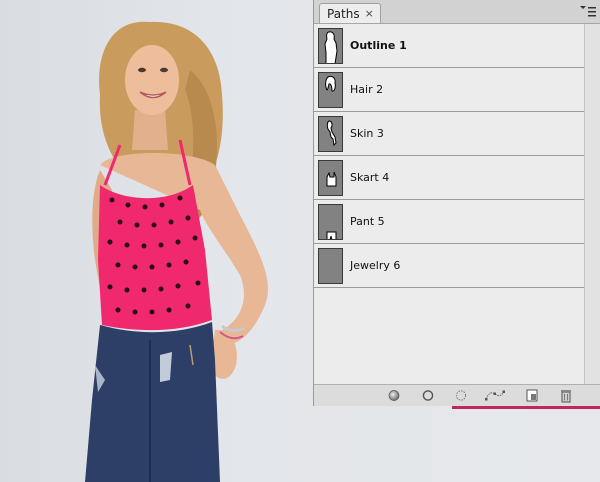  What do you see at coordinates (375, 265) in the screenshot?
I see `path-label: Jewelry 6` at bounding box center [375, 265].